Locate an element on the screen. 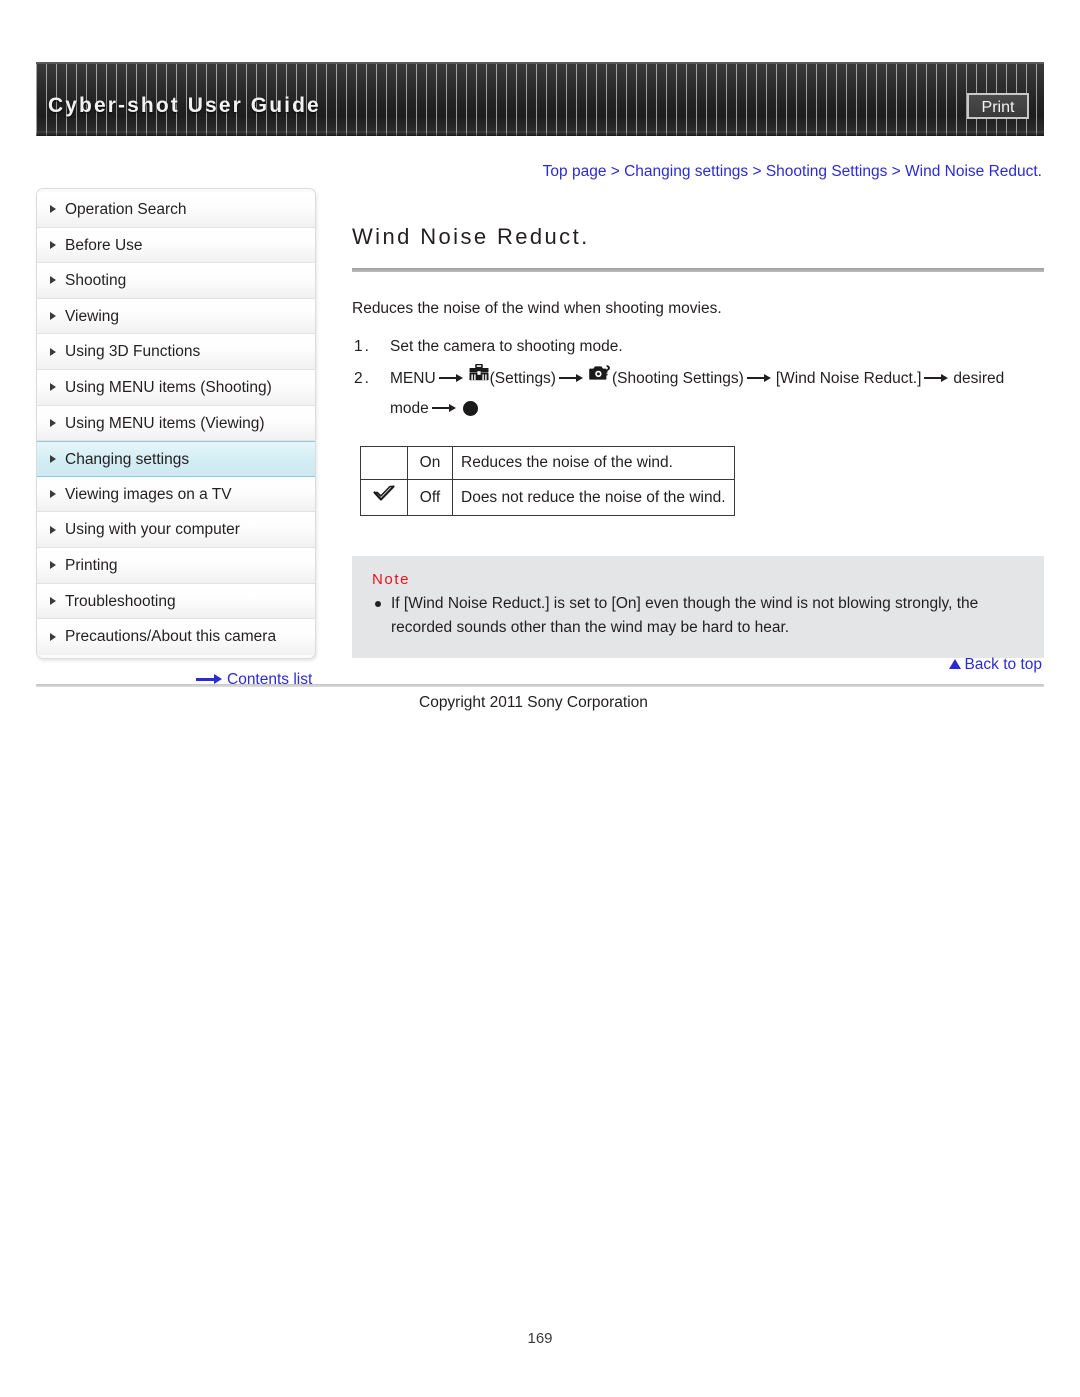 The image size is (1080, 1397). settings-label: (Settings) is located at coordinates (522, 379).